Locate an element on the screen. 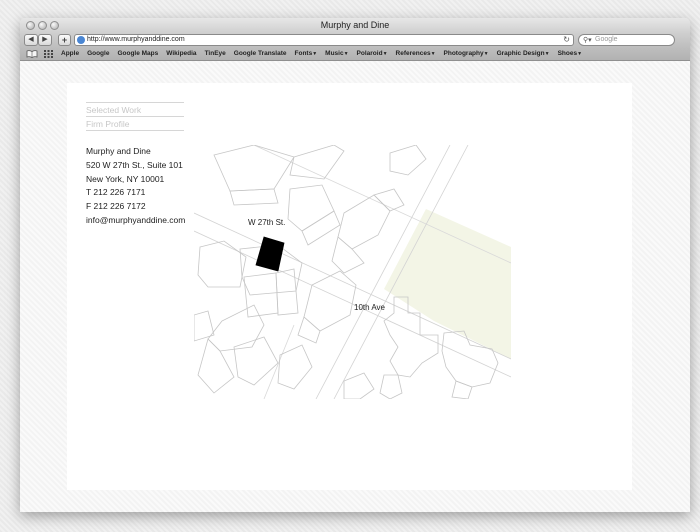 The width and height of the screenshot is (700, 532). bookmark-label: Graphic Design is located at coordinates (520, 53).